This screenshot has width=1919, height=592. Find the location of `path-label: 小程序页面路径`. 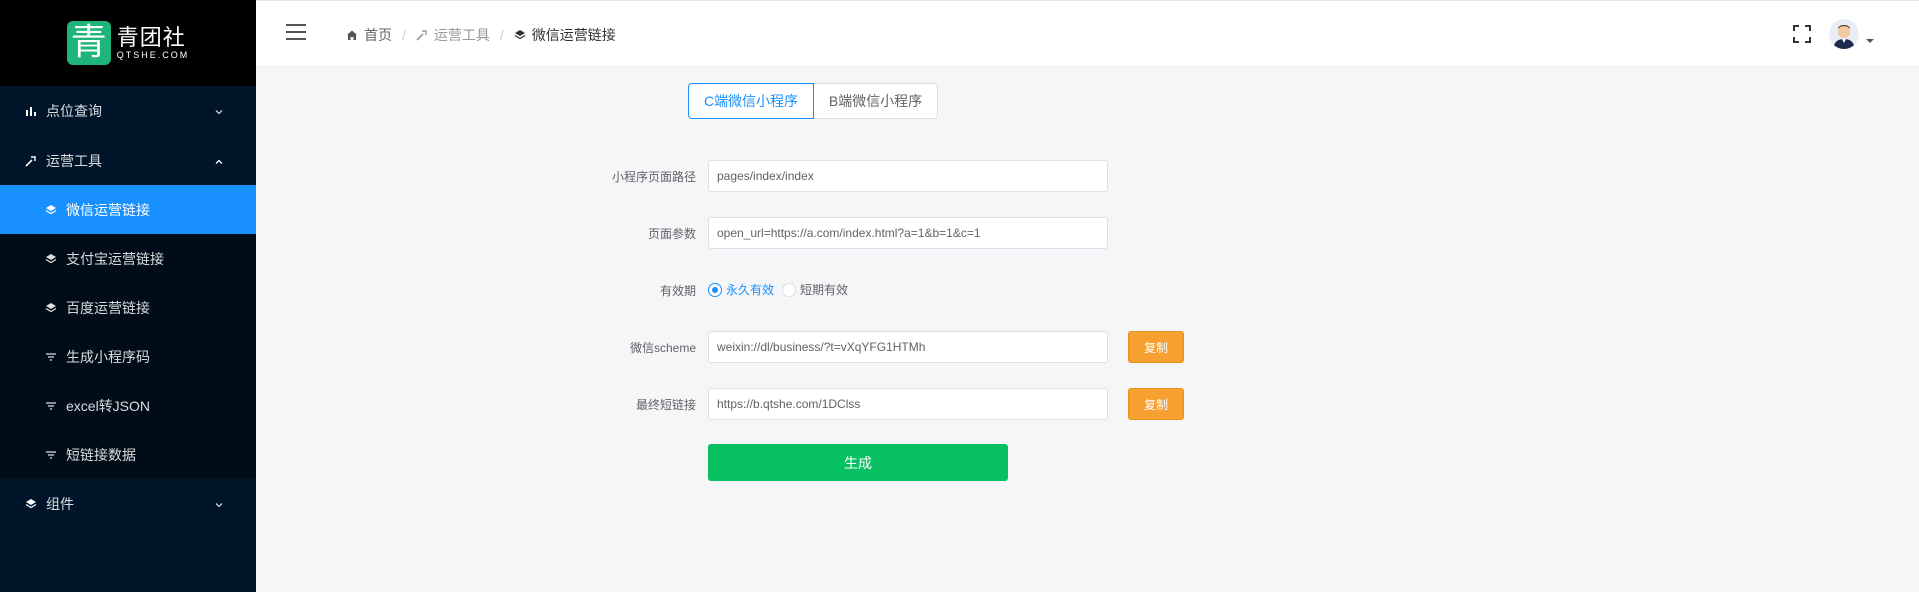

path-label: 小程序页面路径 is located at coordinates (653, 177).